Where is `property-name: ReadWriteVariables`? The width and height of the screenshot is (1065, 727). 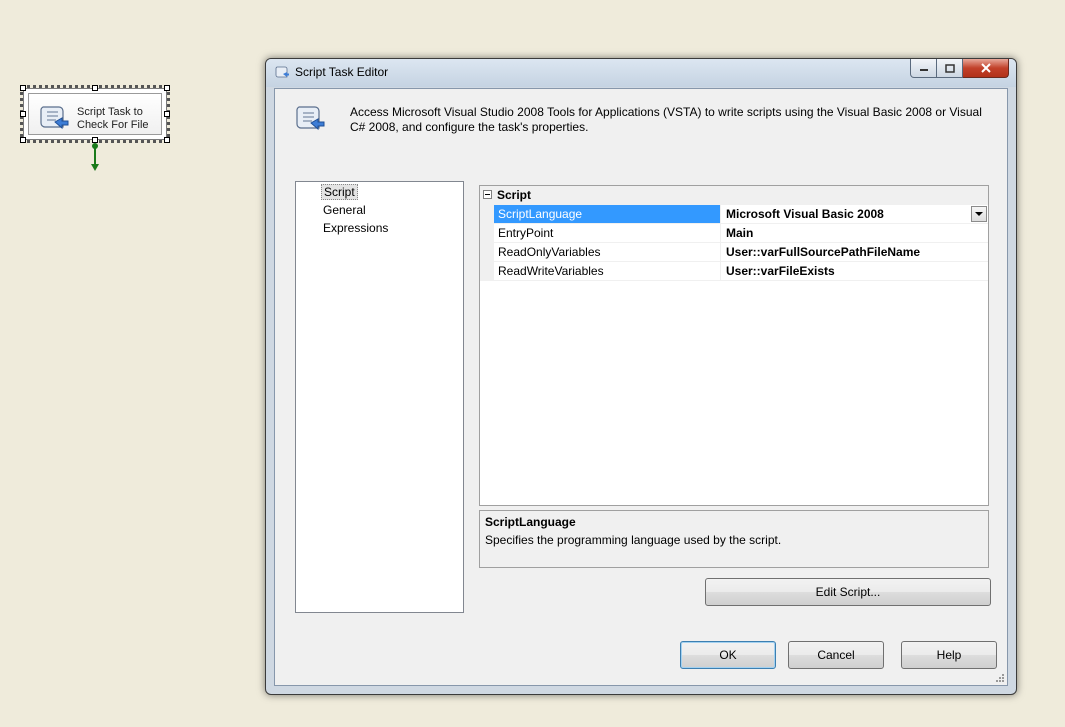 property-name: ReadWriteVariables is located at coordinates (607, 271).